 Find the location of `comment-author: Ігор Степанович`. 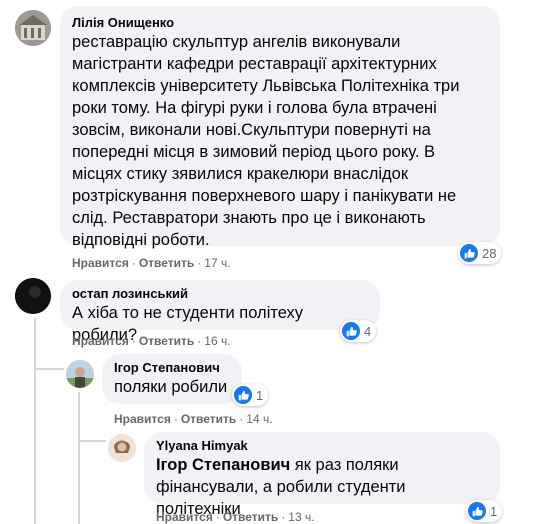

comment-author: Ігор Степанович is located at coordinates (172, 367).